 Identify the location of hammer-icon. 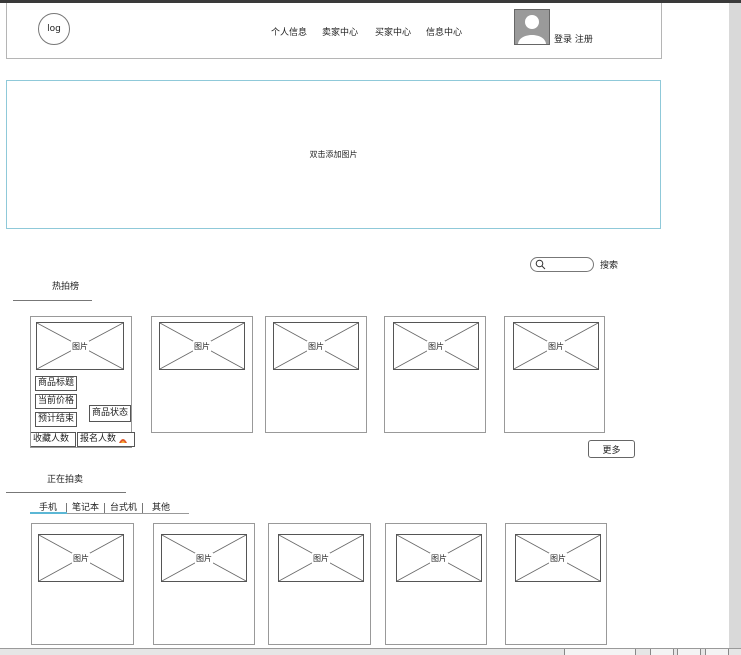
(123, 440).